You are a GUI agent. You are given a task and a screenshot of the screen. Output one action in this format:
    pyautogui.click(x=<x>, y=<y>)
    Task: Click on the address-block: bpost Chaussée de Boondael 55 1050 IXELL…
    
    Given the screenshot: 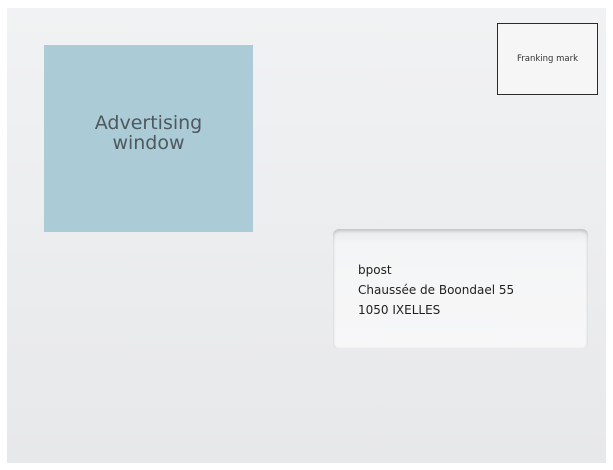 What is the action you would take?
    pyautogui.click(x=436, y=290)
    